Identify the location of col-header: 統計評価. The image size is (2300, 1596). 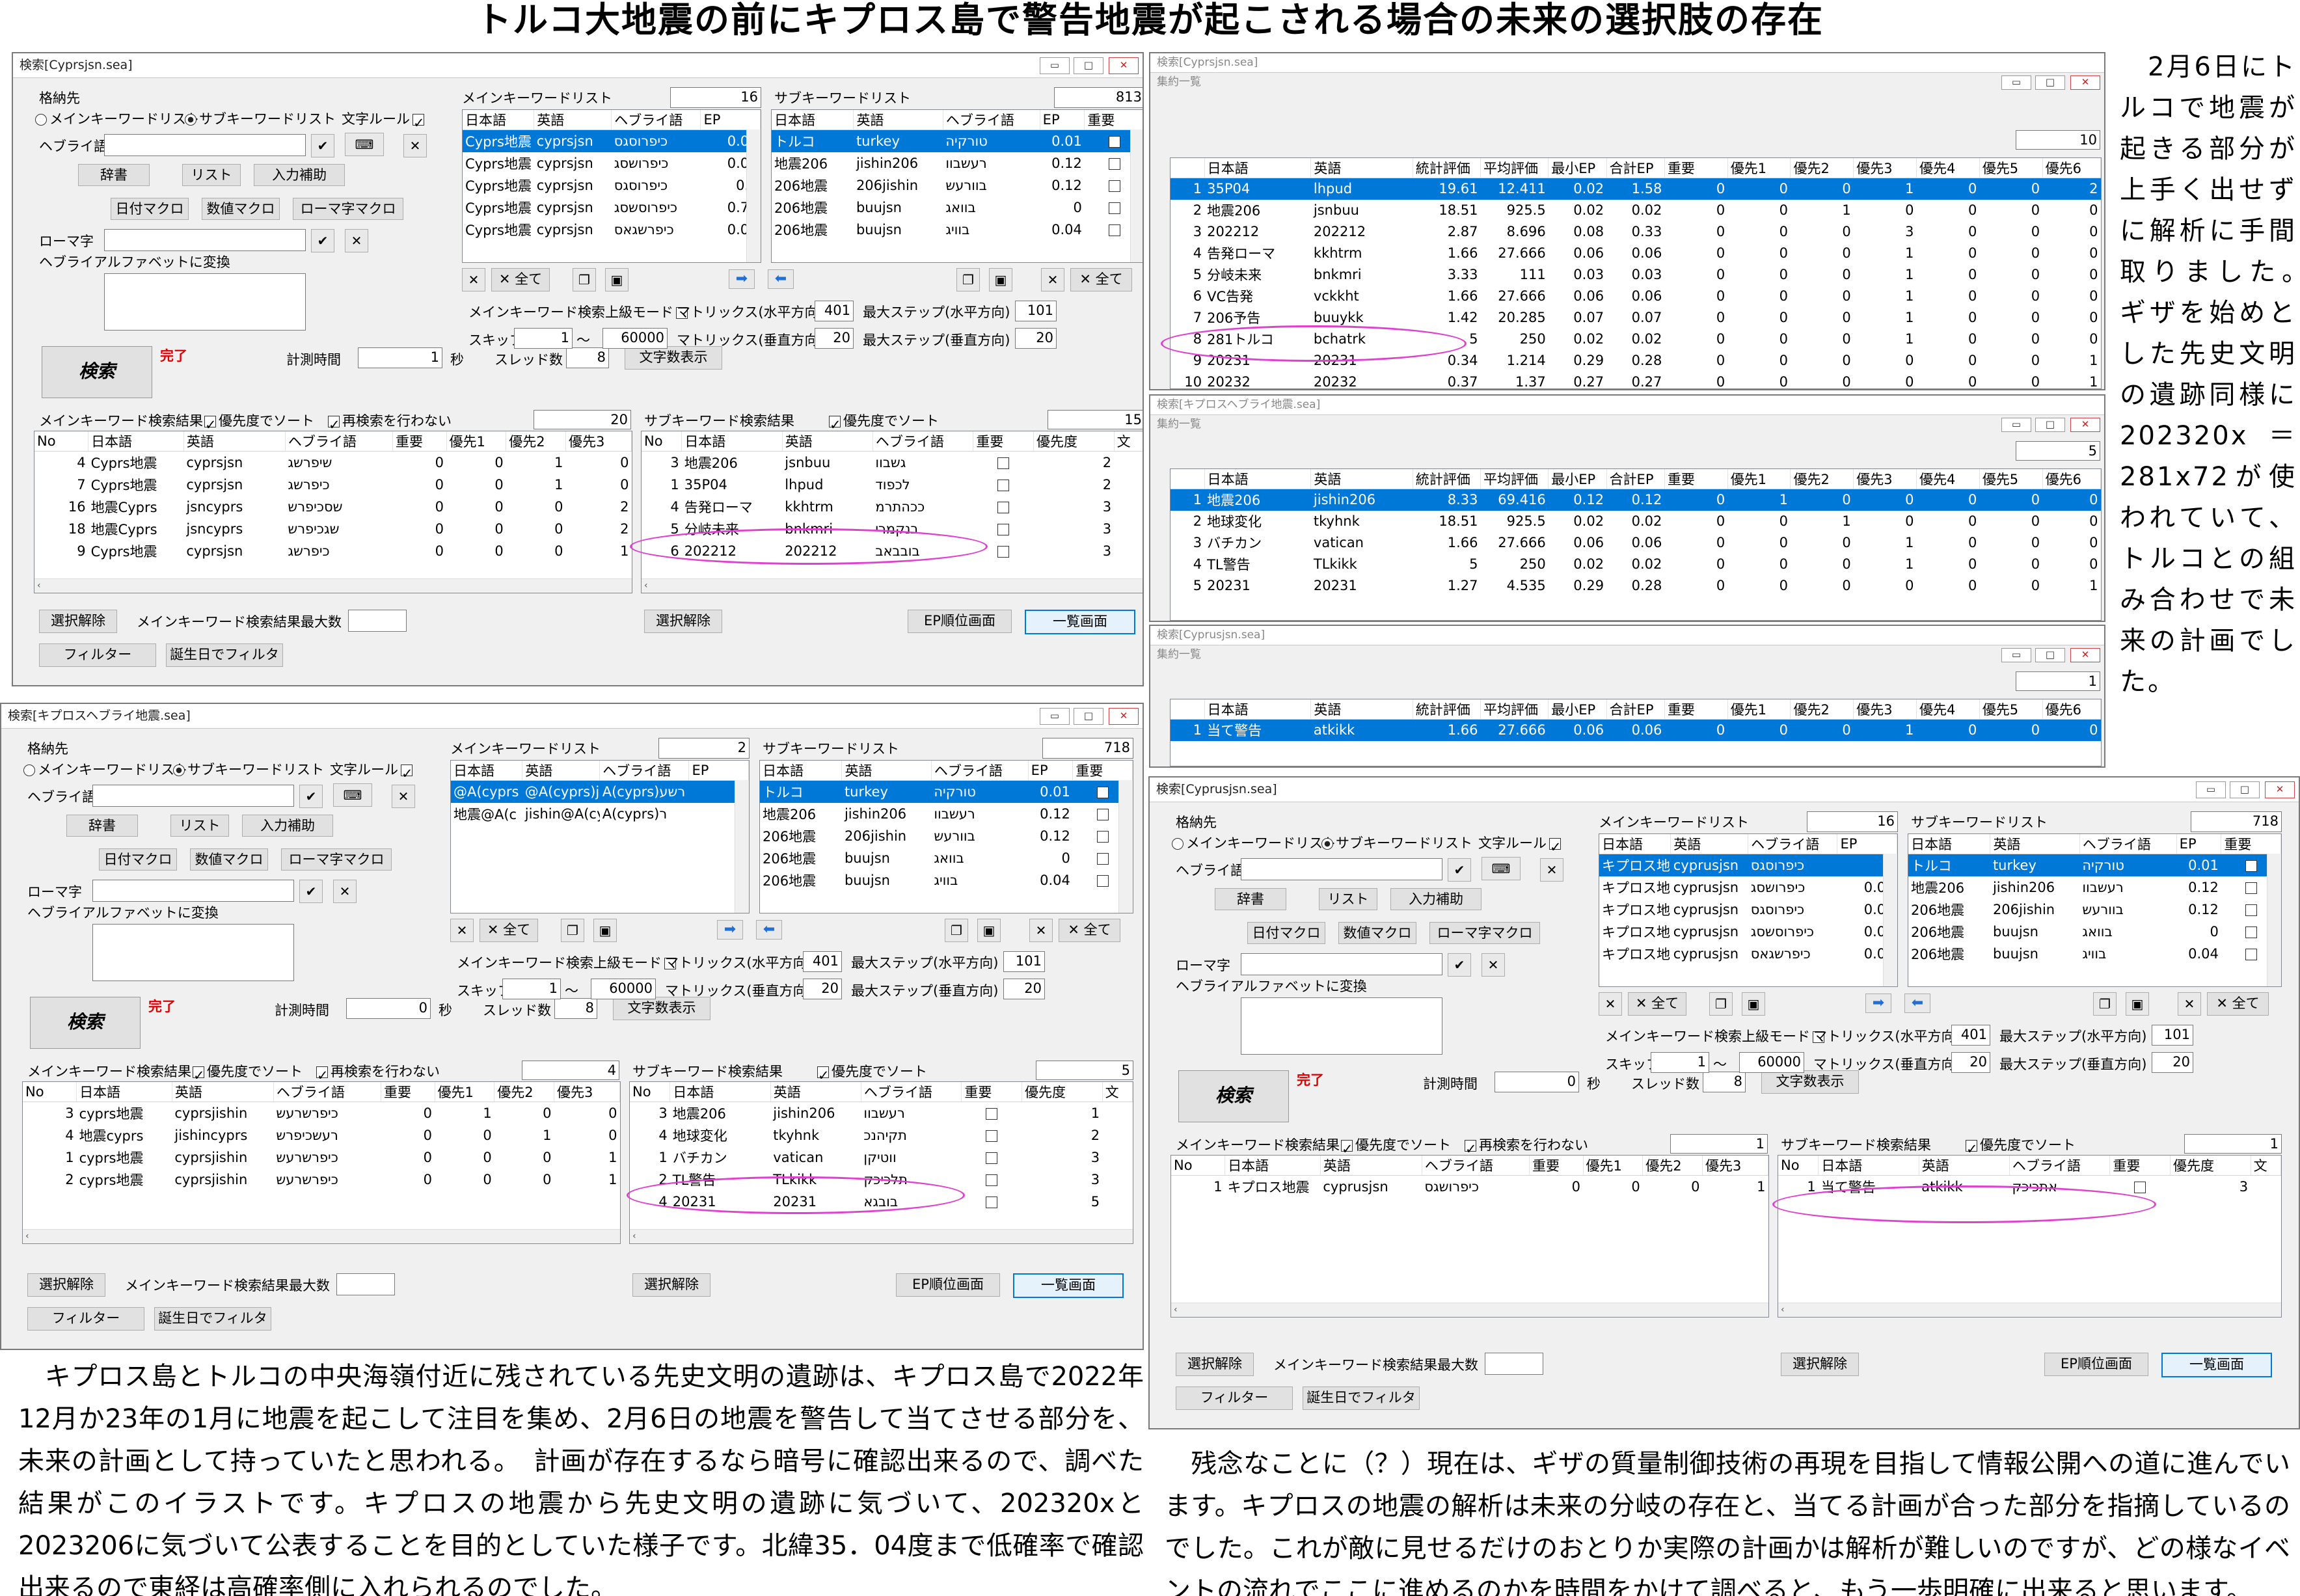
(1447, 479).